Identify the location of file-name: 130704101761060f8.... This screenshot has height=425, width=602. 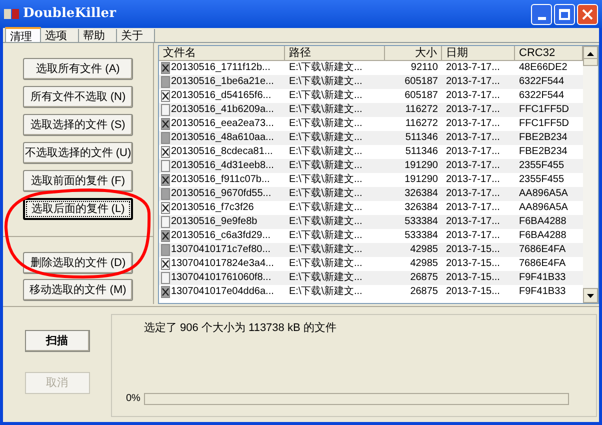
(221, 278).